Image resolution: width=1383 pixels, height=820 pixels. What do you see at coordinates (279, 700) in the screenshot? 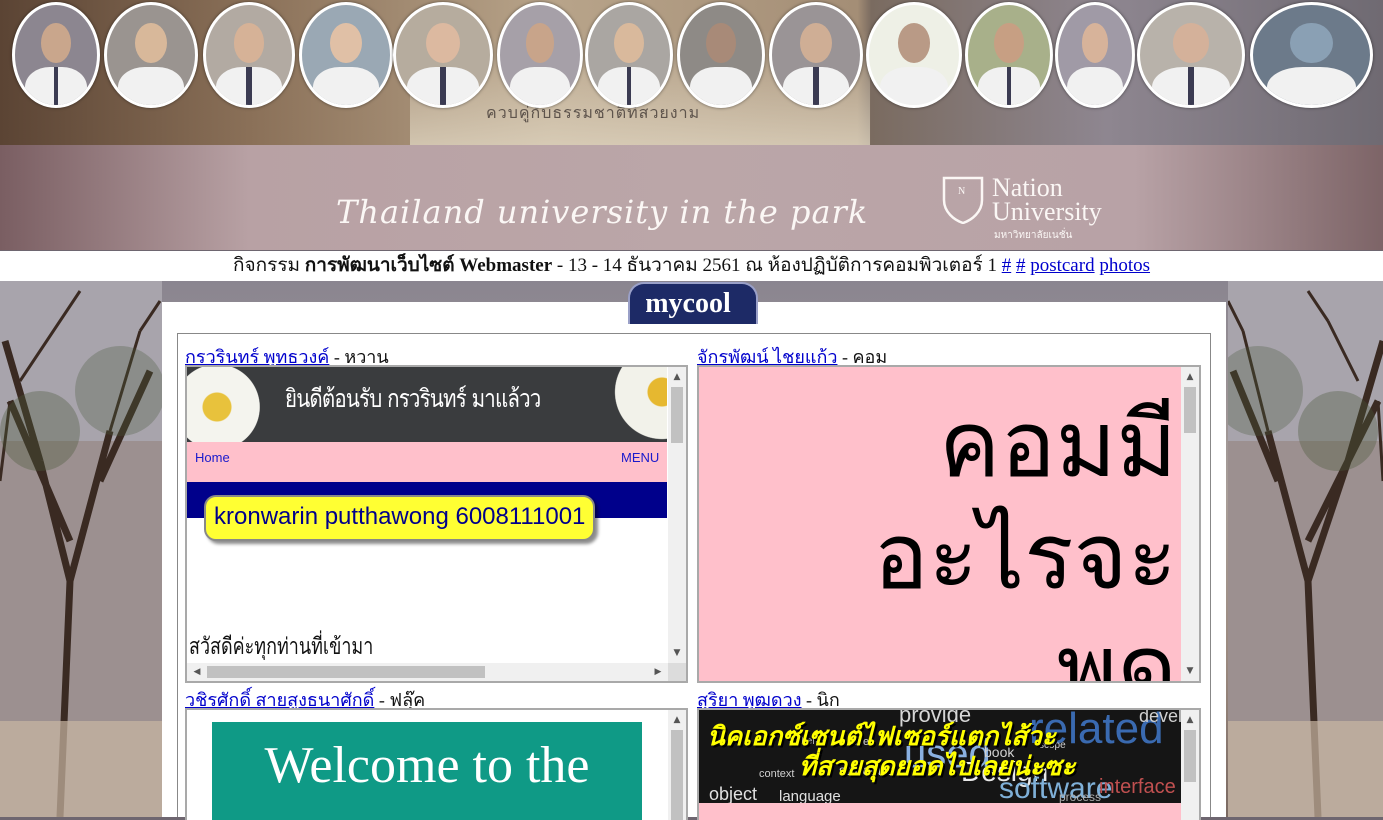
I see `member-link-3: วชิรศักดิ์ สายสูงธนาศักดิ์` at bounding box center [279, 700].